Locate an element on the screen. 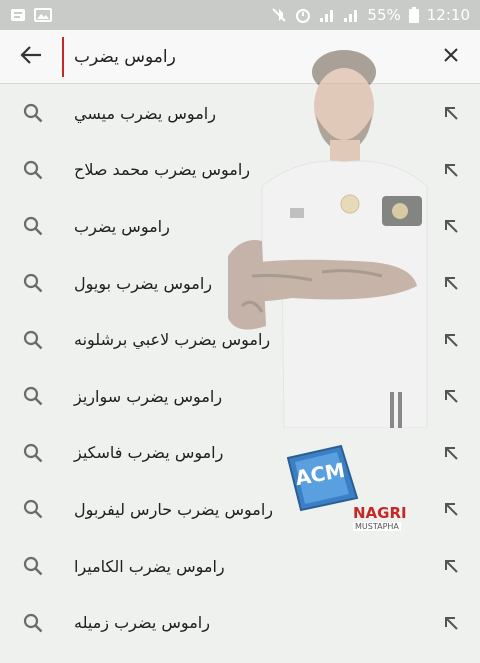  suggestion-label: راموس يضرب فاسكيز is located at coordinates (149, 453).